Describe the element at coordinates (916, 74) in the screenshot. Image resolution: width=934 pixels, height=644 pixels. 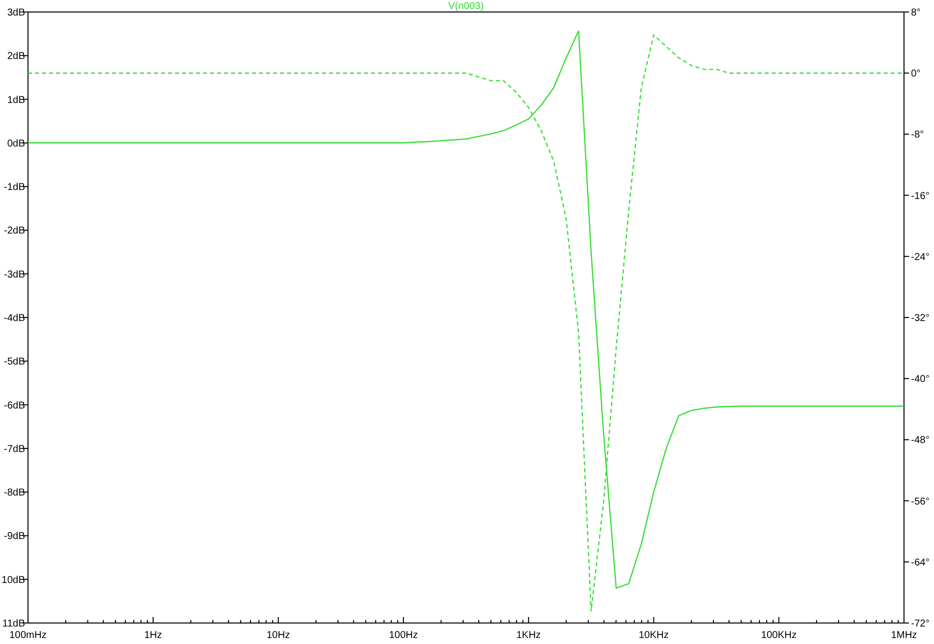
I see `tick-label: 0°` at that location.